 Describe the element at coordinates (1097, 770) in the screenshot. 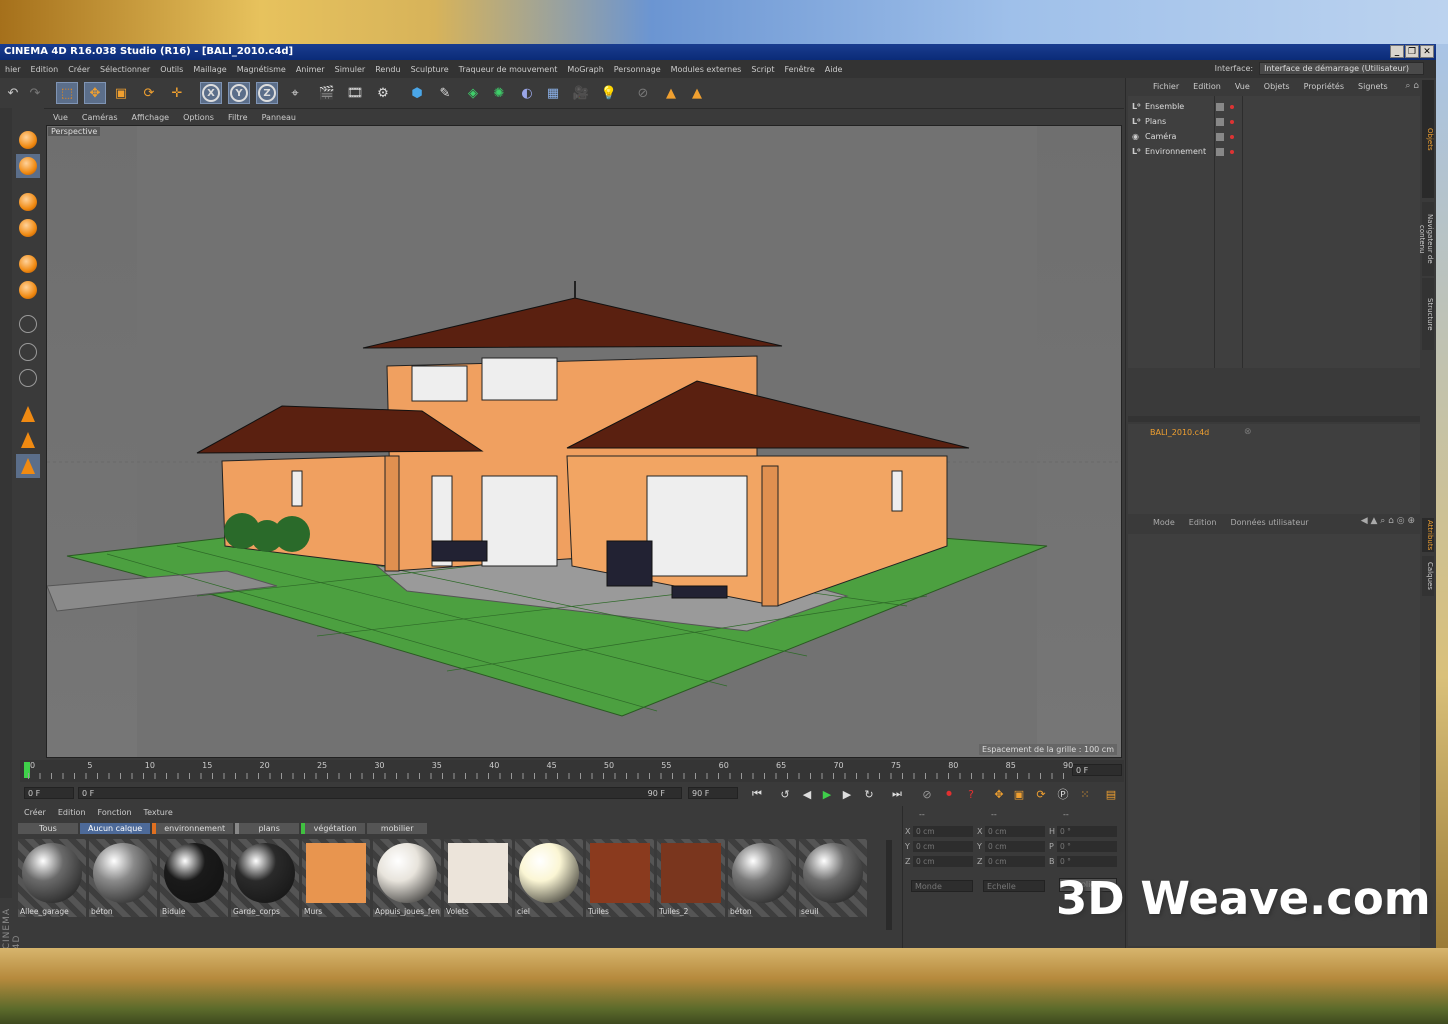

I see `current-frame-field: 0 F` at that location.